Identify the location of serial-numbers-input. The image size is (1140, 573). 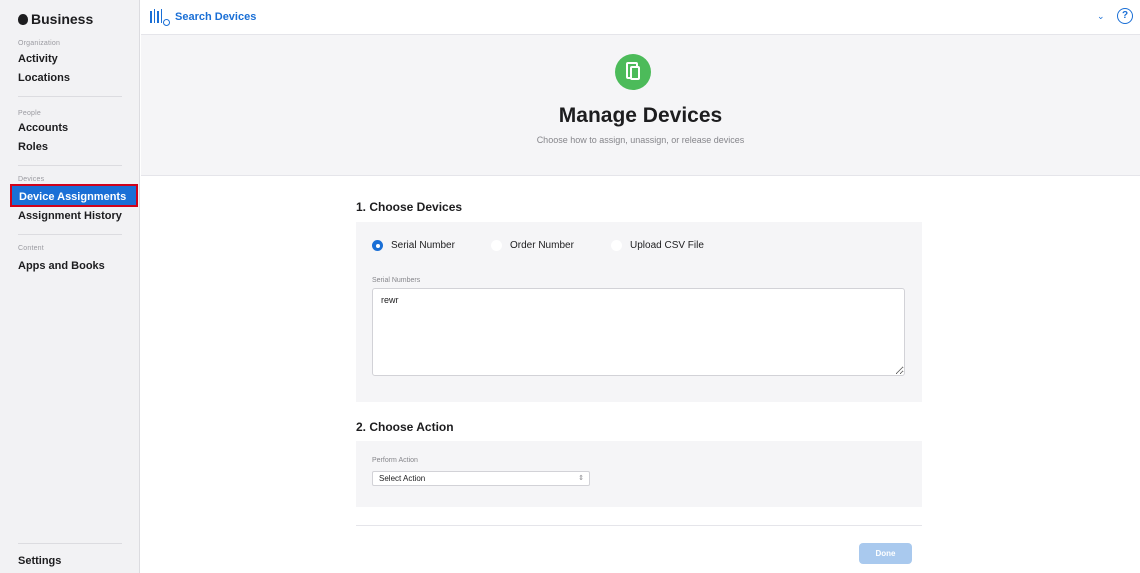
(638, 332).